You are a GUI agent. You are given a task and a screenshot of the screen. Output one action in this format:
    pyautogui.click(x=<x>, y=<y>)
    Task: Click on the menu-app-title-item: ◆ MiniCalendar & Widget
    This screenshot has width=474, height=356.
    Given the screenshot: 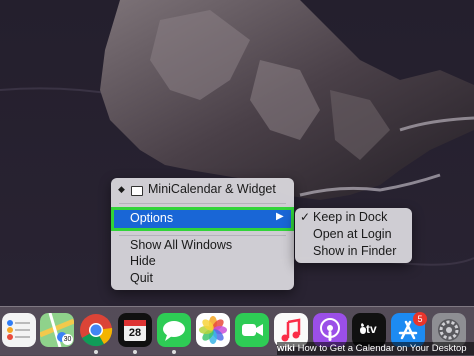 What is the action you would take?
    pyautogui.click(x=202, y=189)
    